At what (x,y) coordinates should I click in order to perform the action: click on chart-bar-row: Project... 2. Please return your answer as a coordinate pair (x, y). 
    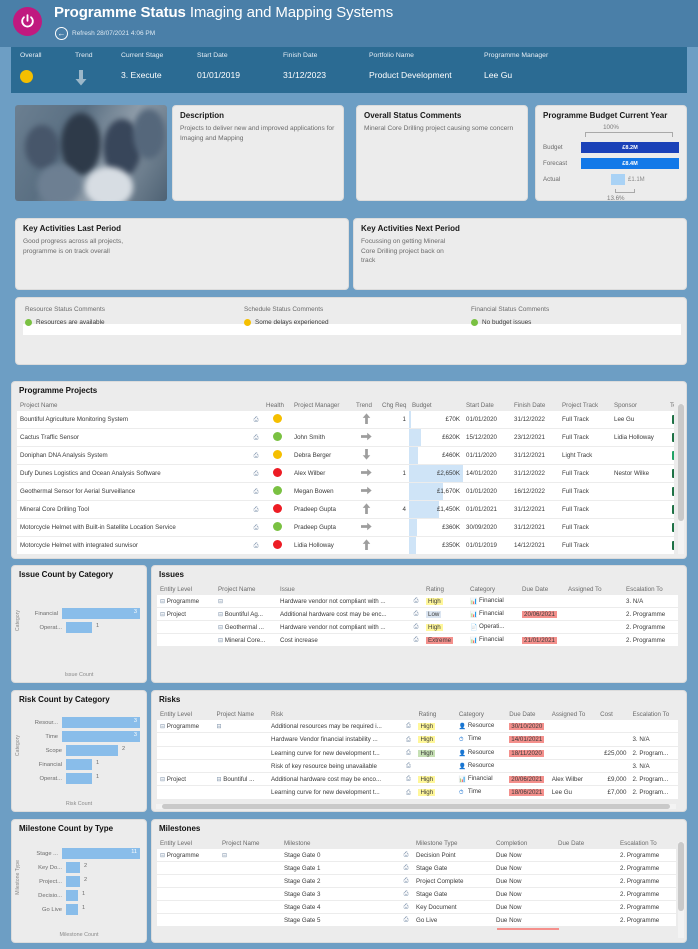
    Looking at the image, I should click on (86, 881).